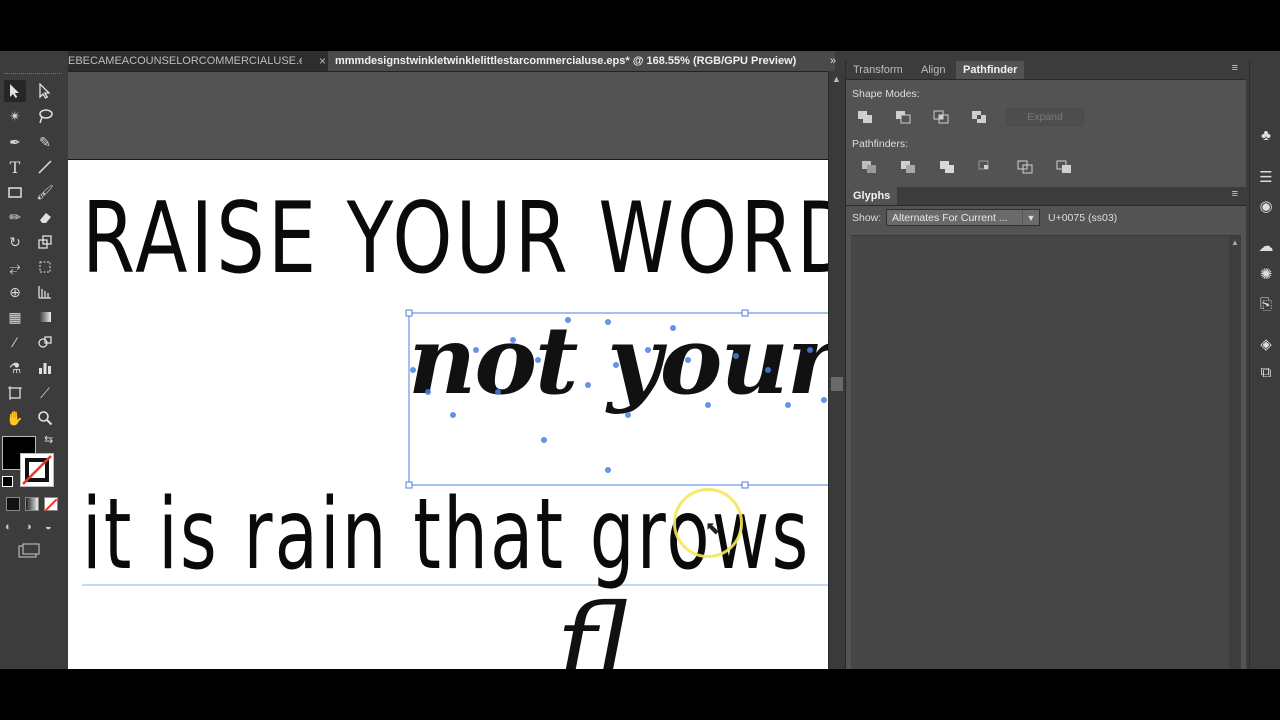 The image size is (1280, 720). I want to click on close-icon: ×, so click(322, 61).